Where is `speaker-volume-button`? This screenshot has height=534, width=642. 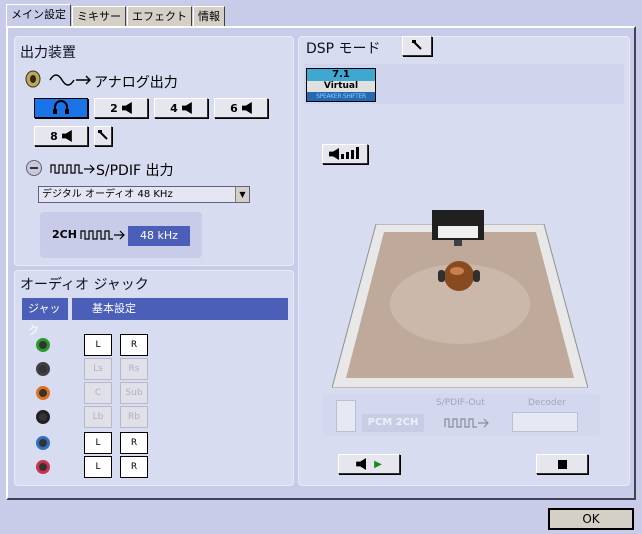
speaker-volume-button is located at coordinates (345, 154).